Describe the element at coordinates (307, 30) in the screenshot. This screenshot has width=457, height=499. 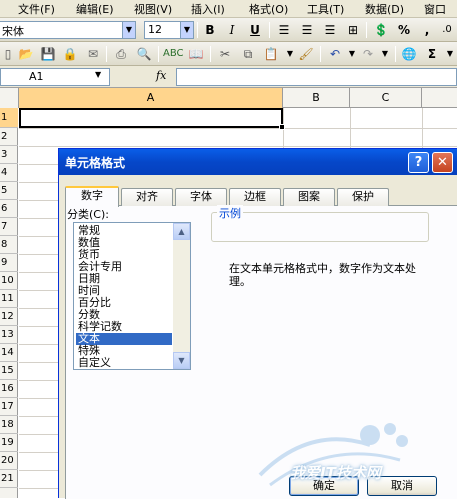
I see `align-center-icon: ☰` at that location.